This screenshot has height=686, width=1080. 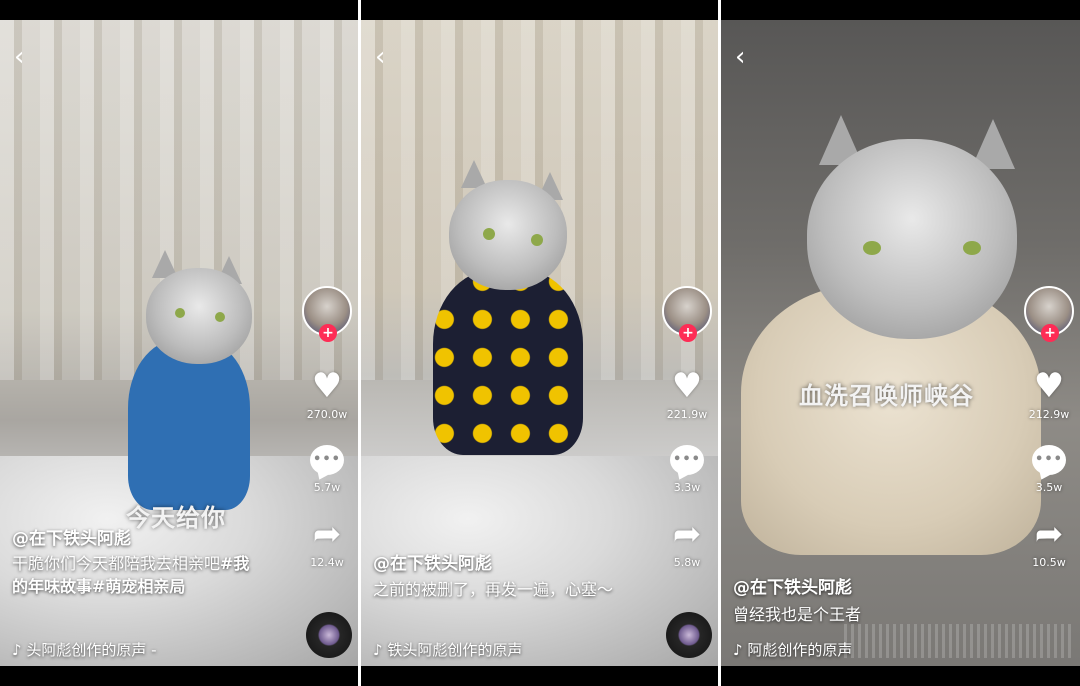 I want to click on share-button: ➦ 5.8w, so click(x=687, y=542).